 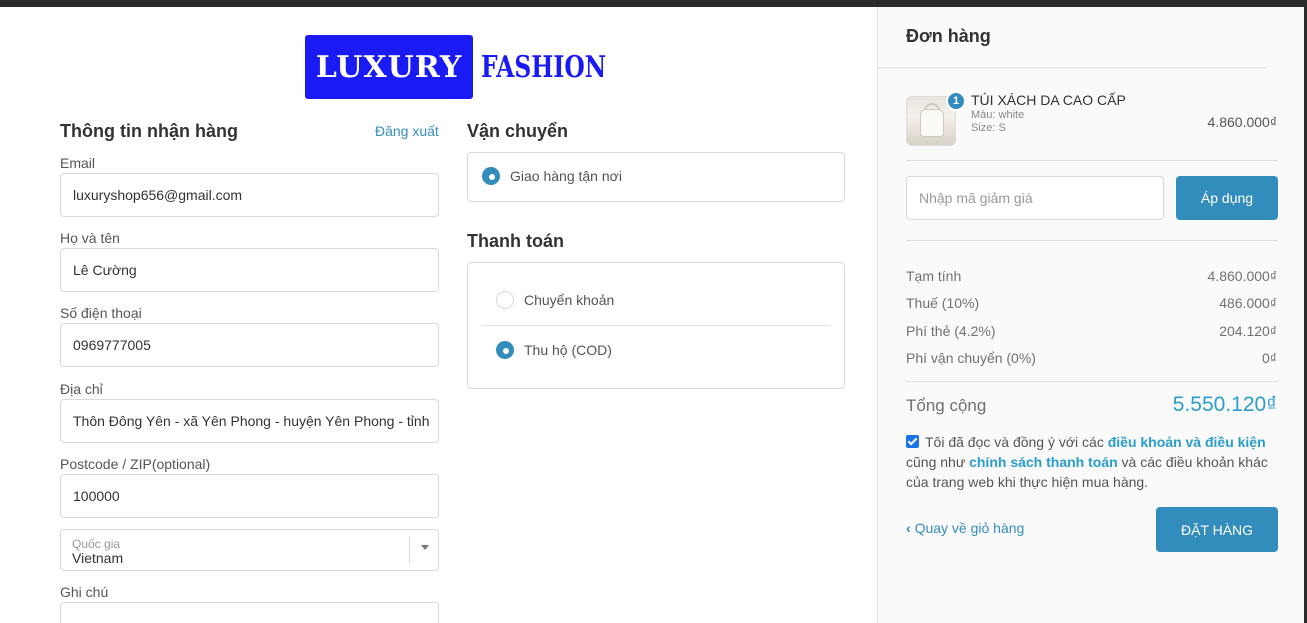 I want to click on phone-label: Số điện thoại, so click(x=101, y=313).